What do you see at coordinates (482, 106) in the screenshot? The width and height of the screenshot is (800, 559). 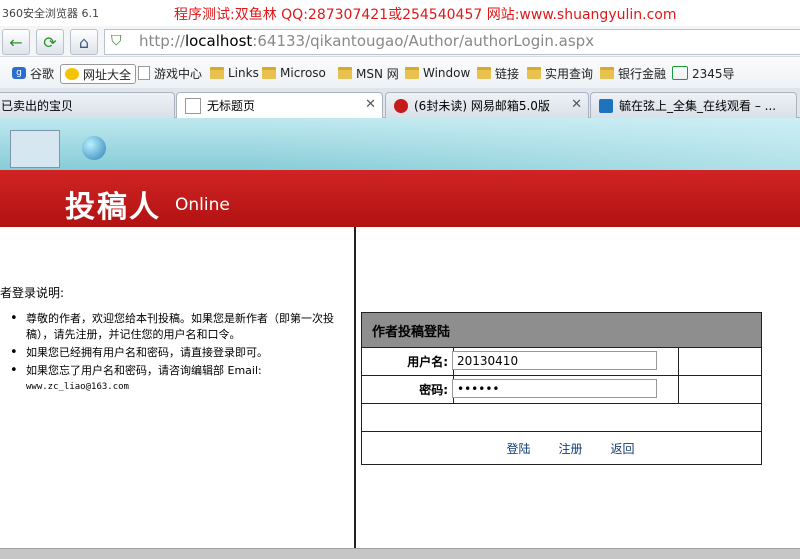 I see `tab-label: (6封未读) 网易邮箱5.0版` at bounding box center [482, 106].